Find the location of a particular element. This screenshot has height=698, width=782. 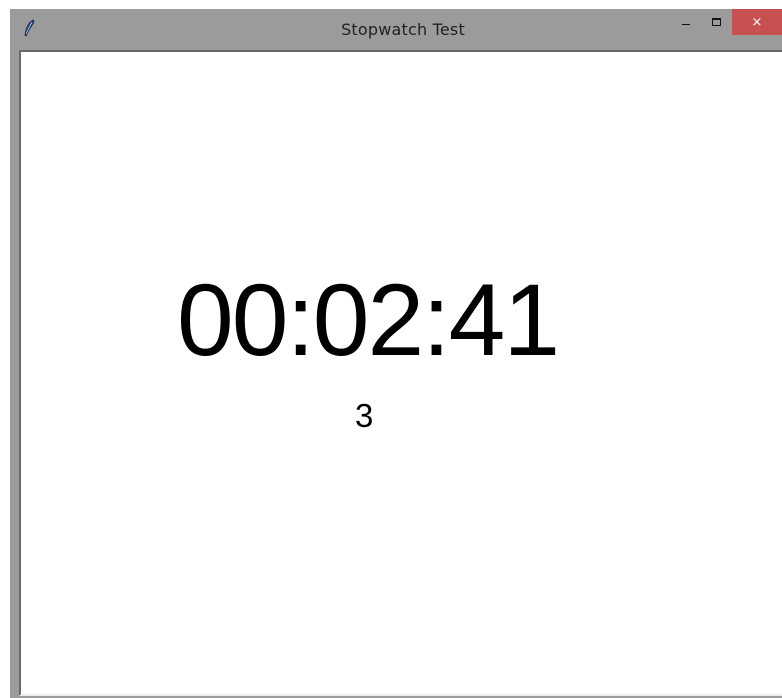

close-button: × is located at coordinates (757, 22).